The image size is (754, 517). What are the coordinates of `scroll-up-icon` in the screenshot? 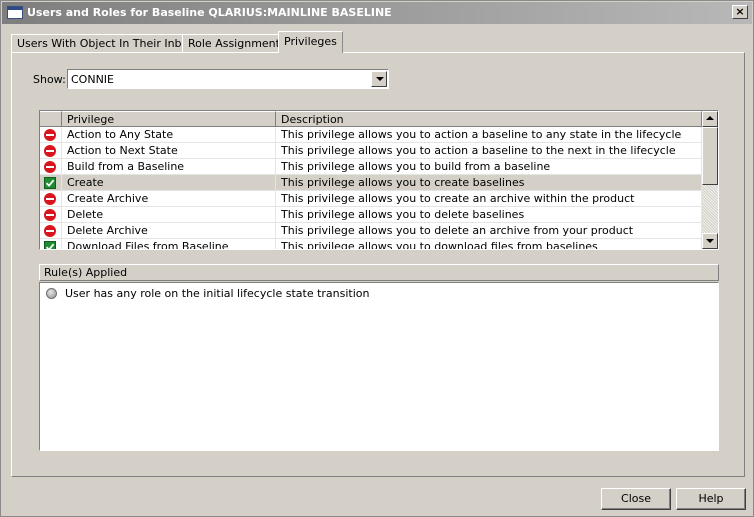 It's located at (710, 119).